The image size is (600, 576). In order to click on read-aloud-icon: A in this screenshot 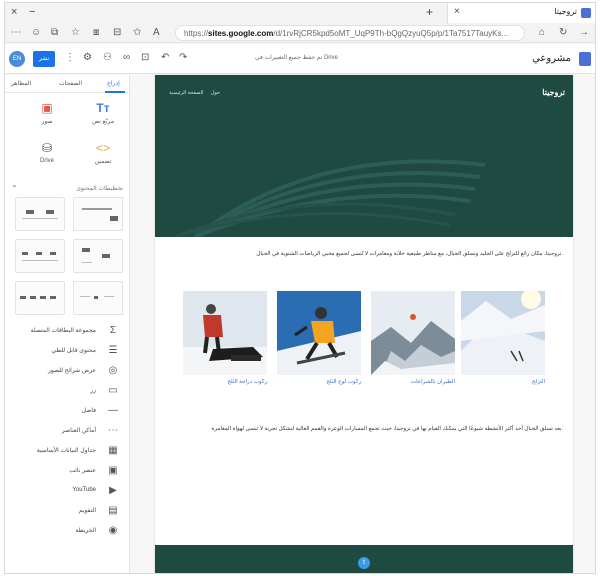, I will do `click(156, 32)`.